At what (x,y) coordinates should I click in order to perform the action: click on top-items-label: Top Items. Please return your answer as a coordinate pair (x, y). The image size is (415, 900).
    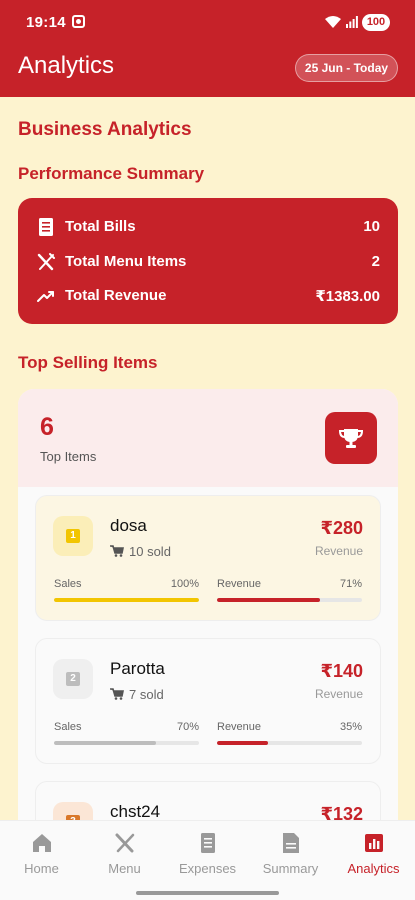
    Looking at the image, I should click on (68, 456).